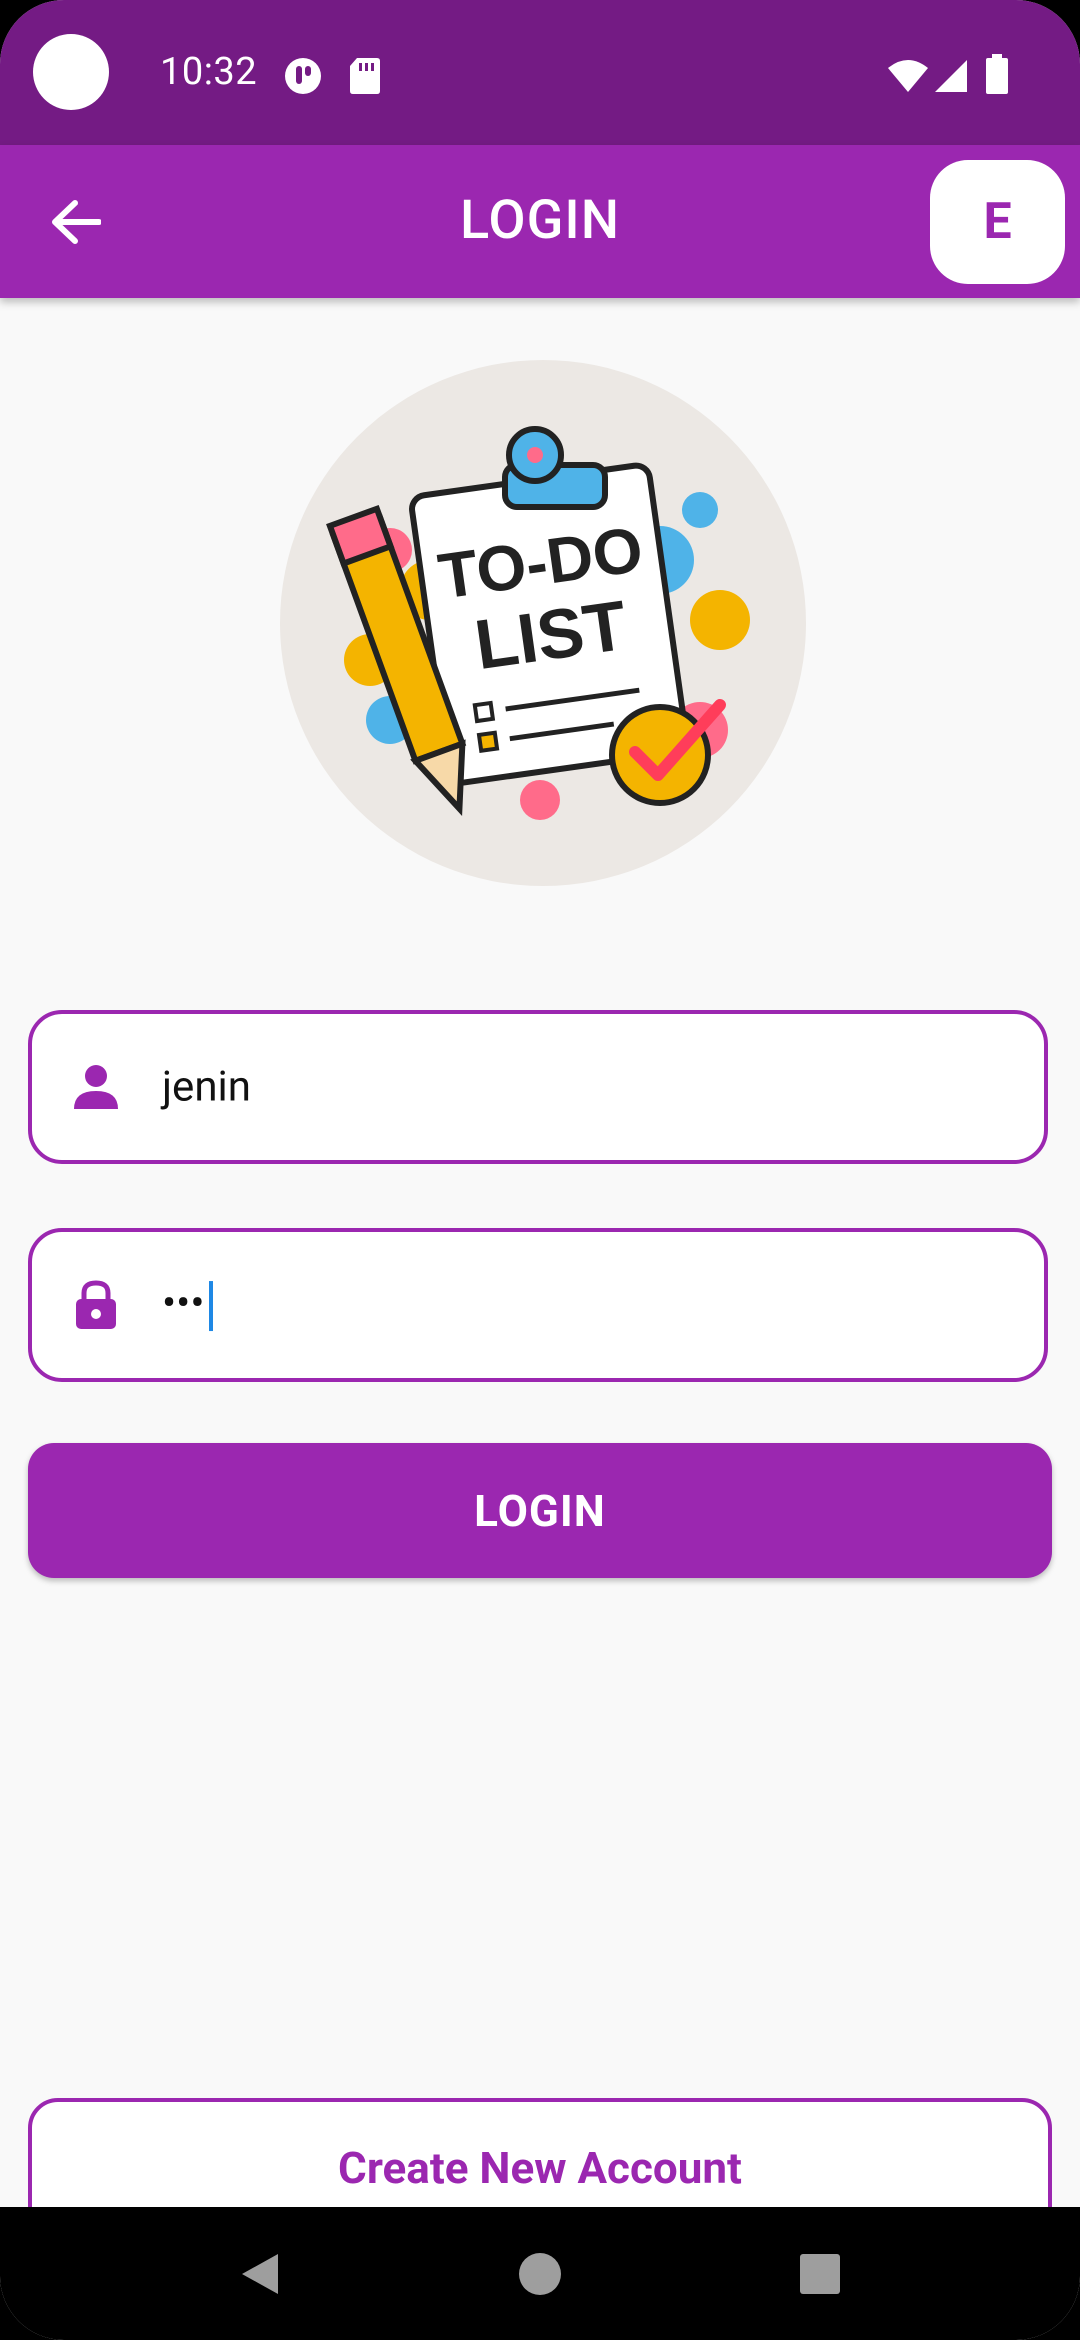 This screenshot has width=1080, height=2340. I want to click on password-value-wrap: •••, so click(187, 1305).